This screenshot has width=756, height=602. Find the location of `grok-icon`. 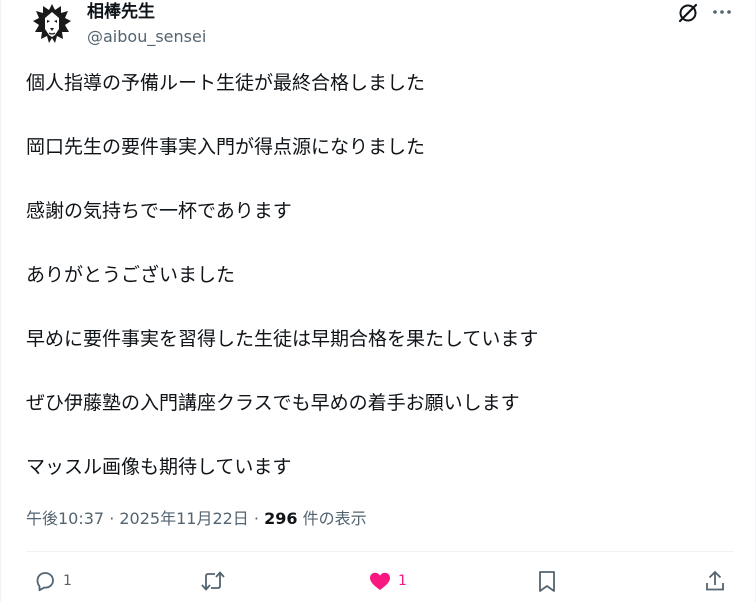

grok-icon is located at coordinates (688, 13).